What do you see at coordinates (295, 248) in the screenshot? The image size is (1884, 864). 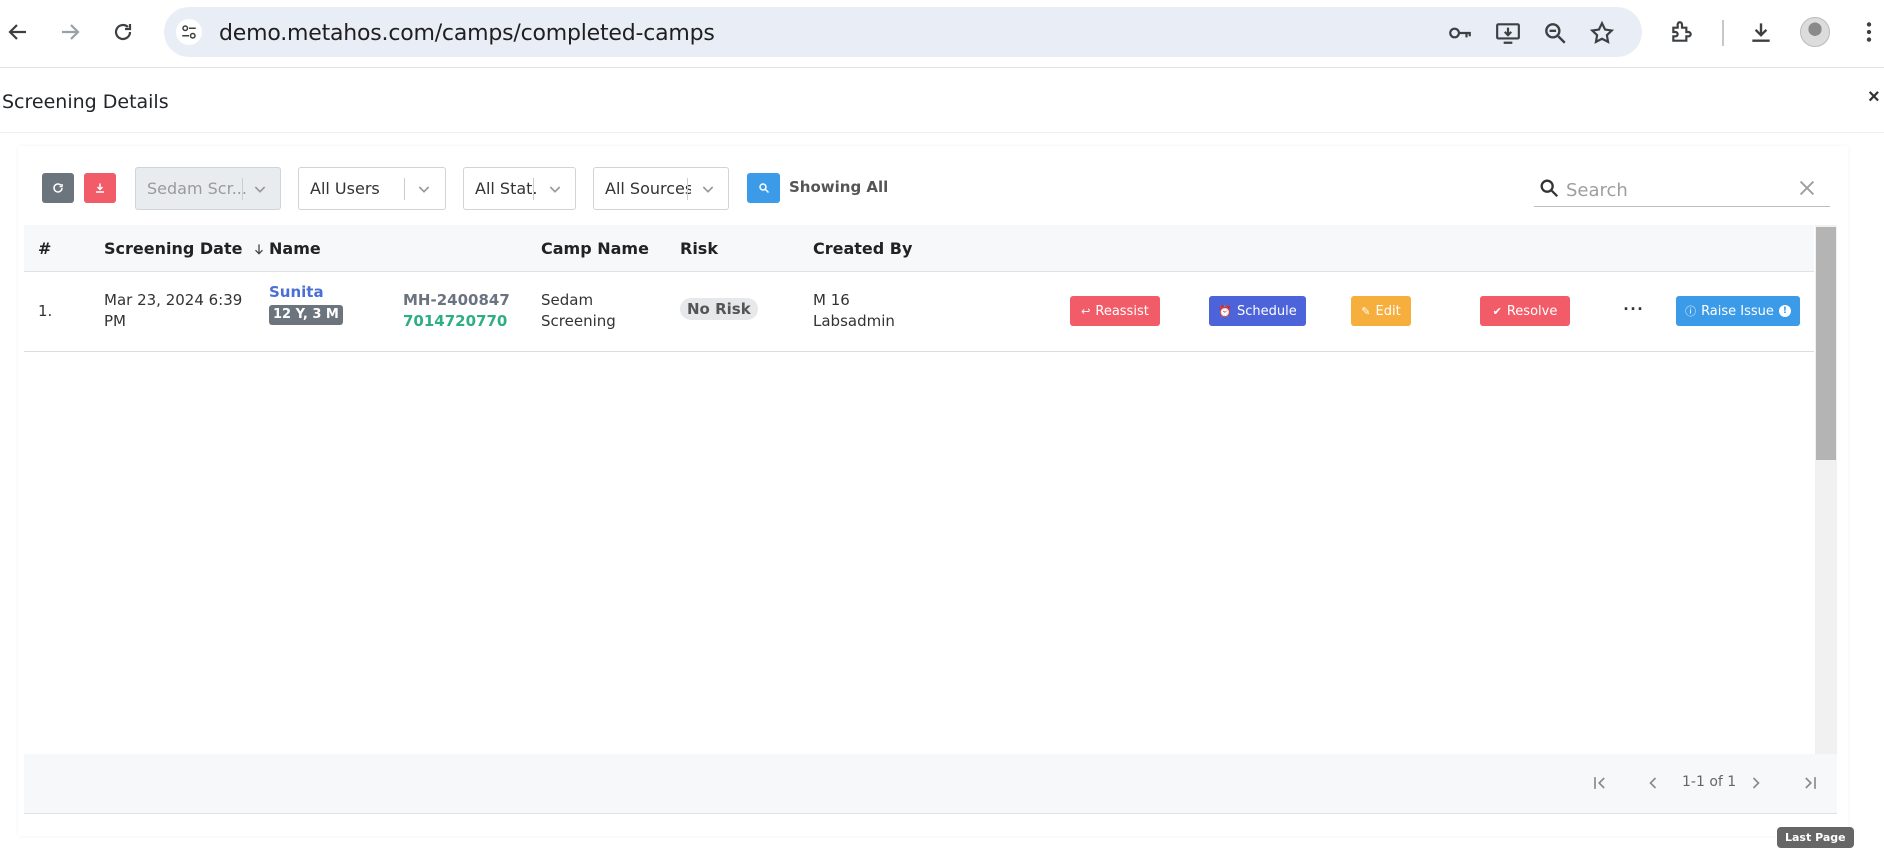 I see `col-name: Name` at bounding box center [295, 248].